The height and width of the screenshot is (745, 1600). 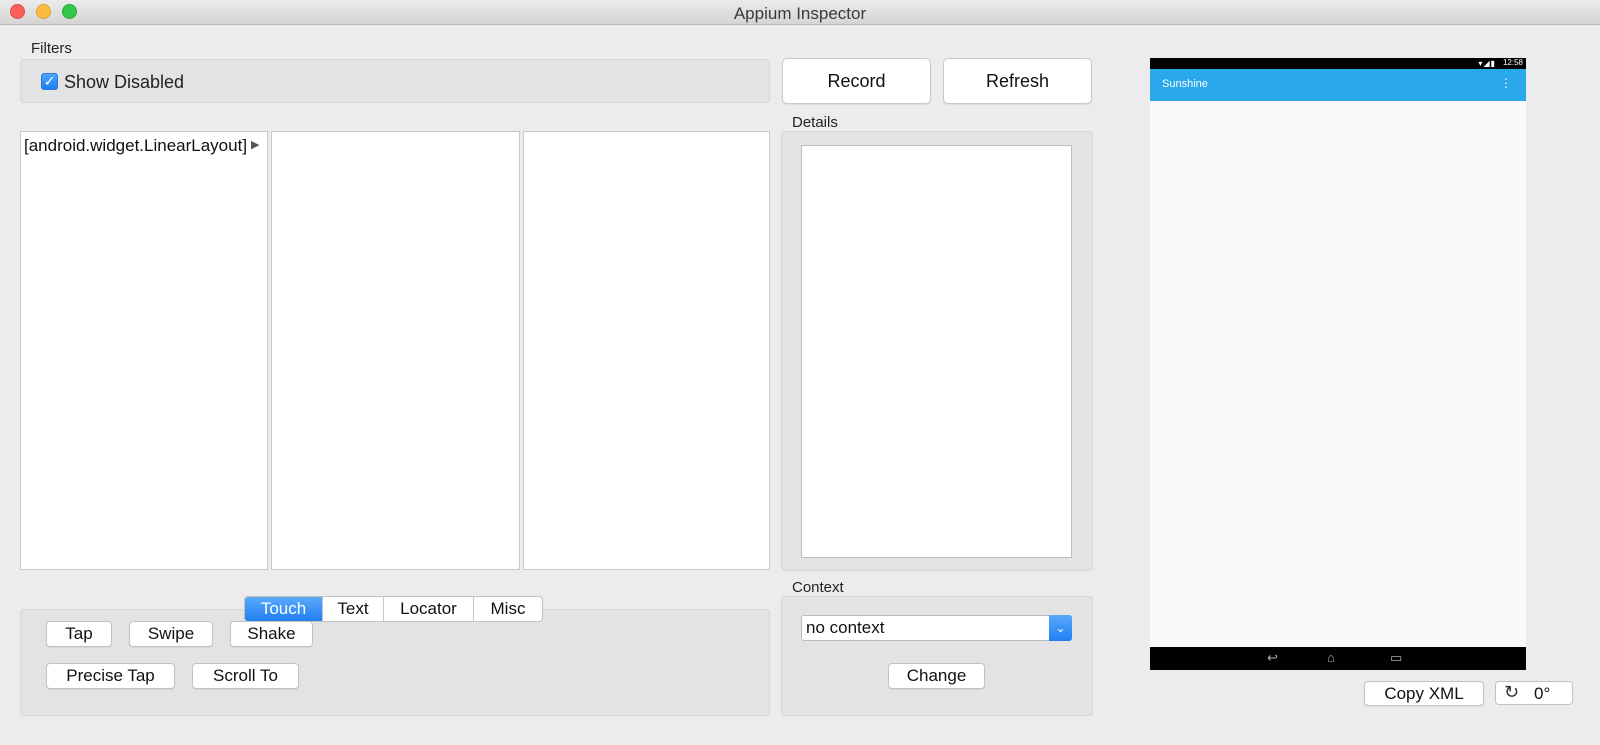 I want to click on details-label: Details, so click(x=815, y=122).